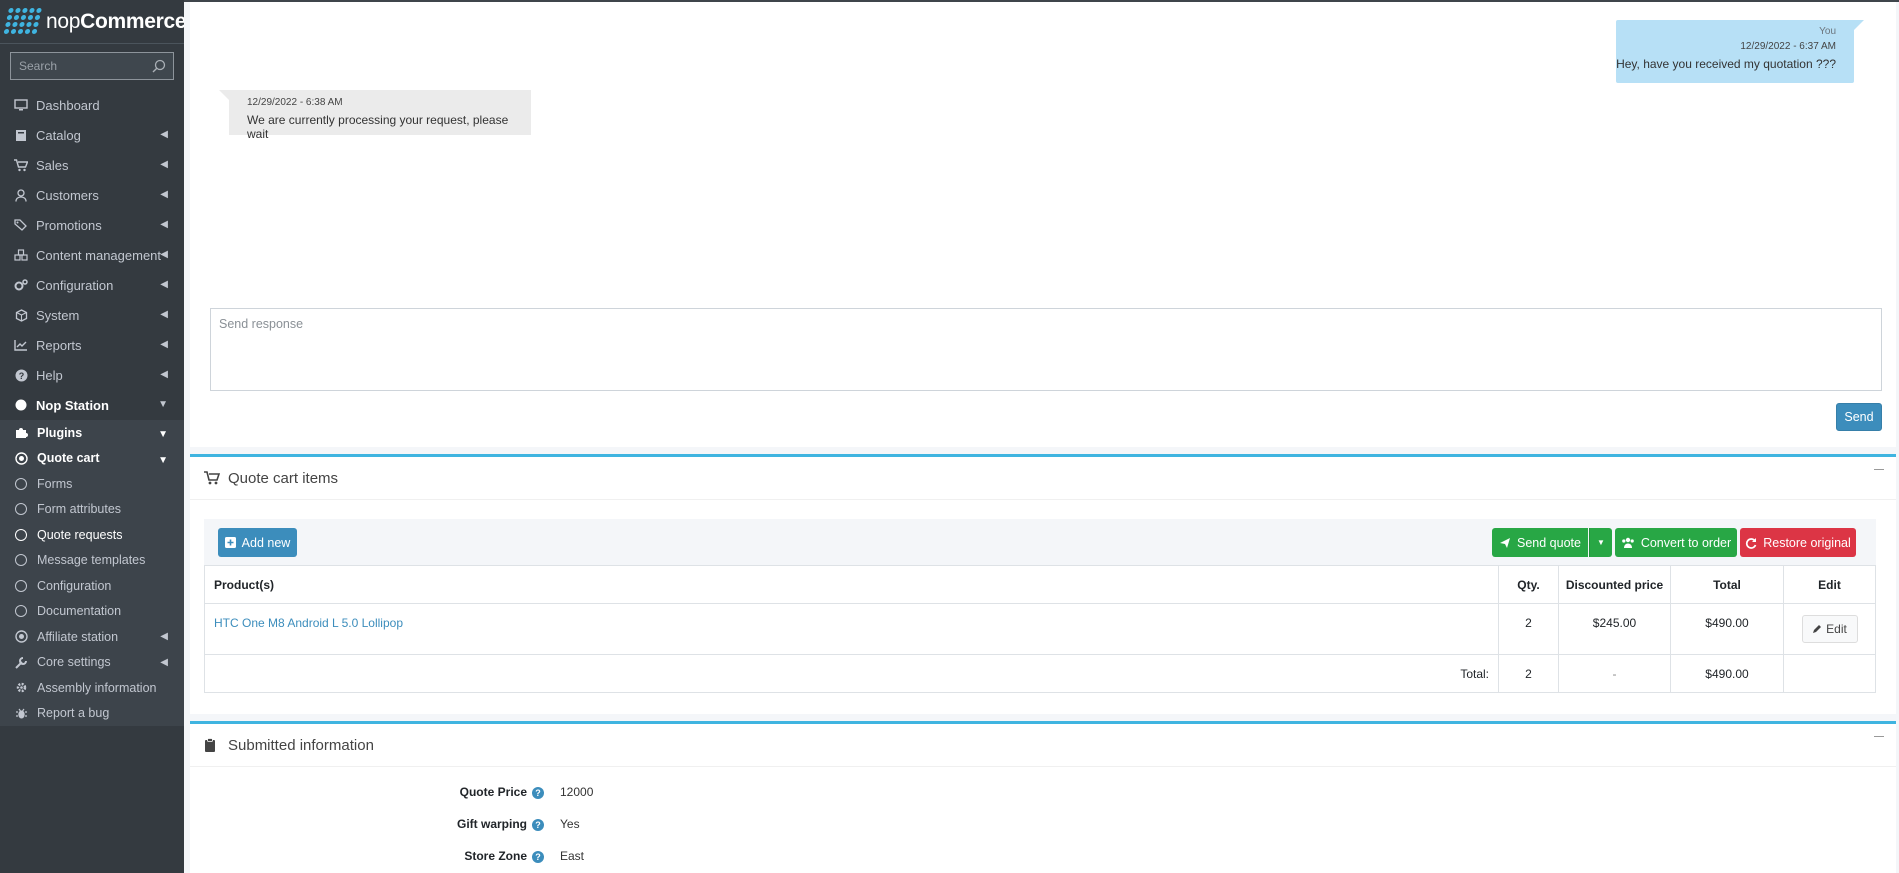 The height and width of the screenshot is (873, 1899). Describe the element at coordinates (21, 135) in the screenshot. I see `book-icon` at that location.